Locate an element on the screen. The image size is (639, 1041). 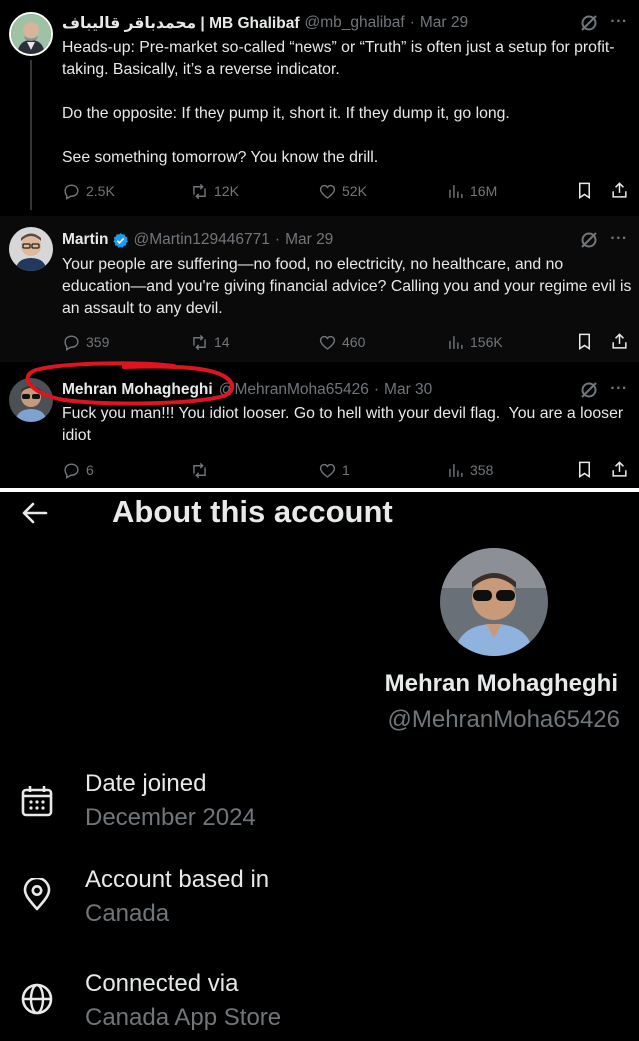
location-pin-icon is located at coordinates (37, 894).